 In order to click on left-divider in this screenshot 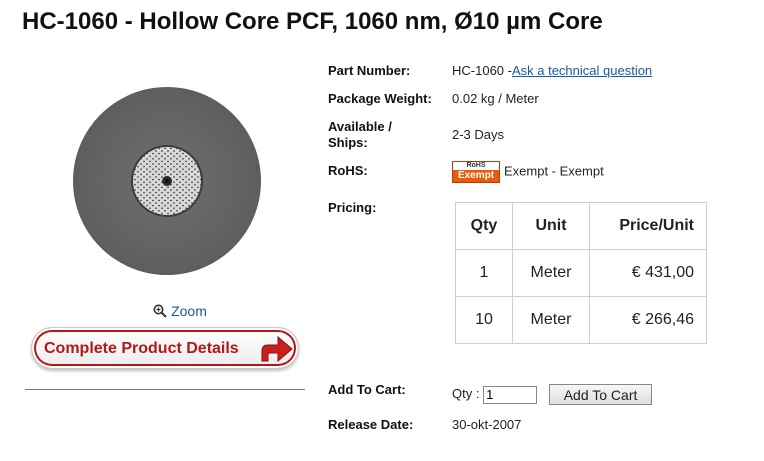, I will do `click(165, 389)`.